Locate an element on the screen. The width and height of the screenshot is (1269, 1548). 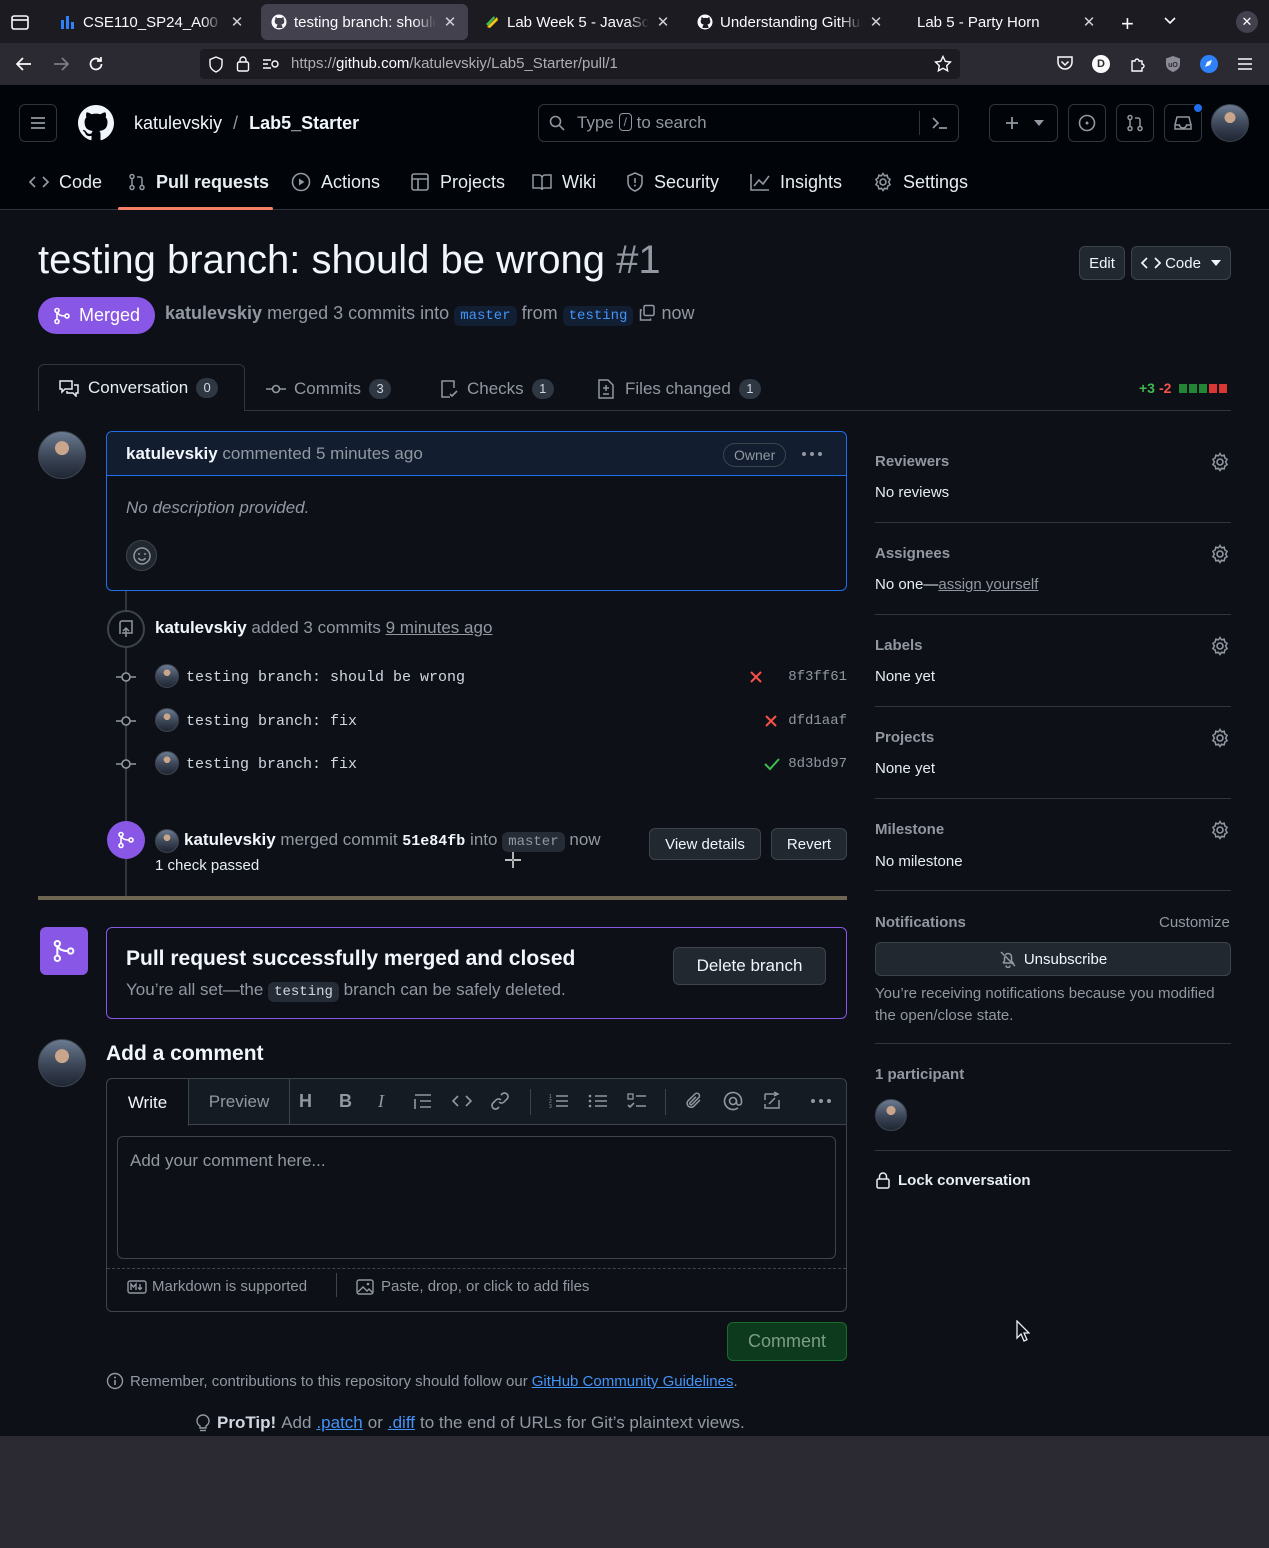
assign-yourself-link: assign yourself is located at coordinates (988, 584).